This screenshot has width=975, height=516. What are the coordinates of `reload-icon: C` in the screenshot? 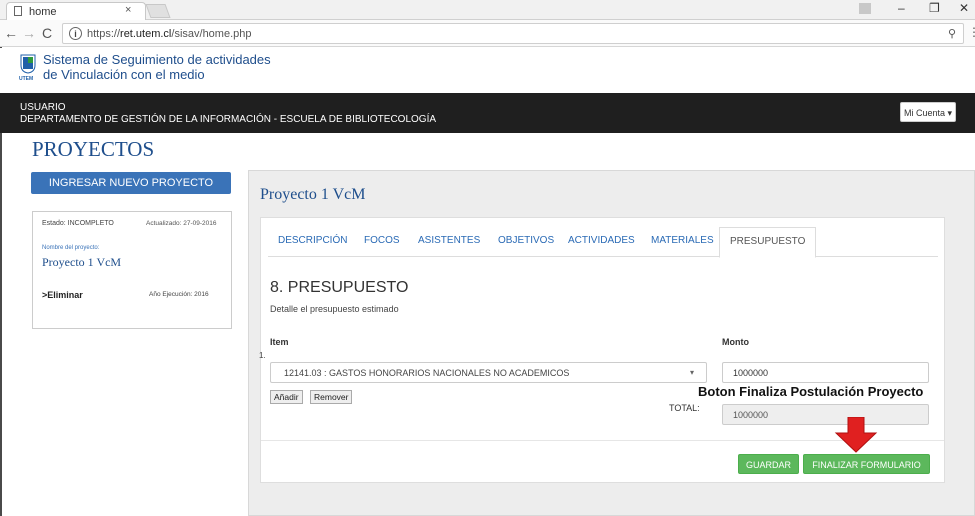 It's located at (47, 33).